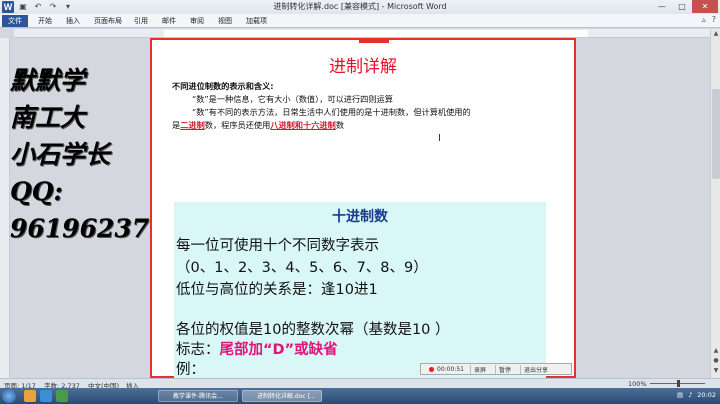 This screenshot has height=404, width=720. Describe the element at coordinates (715, 350) in the screenshot. I see `prev-page-icon: ▲` at that location.